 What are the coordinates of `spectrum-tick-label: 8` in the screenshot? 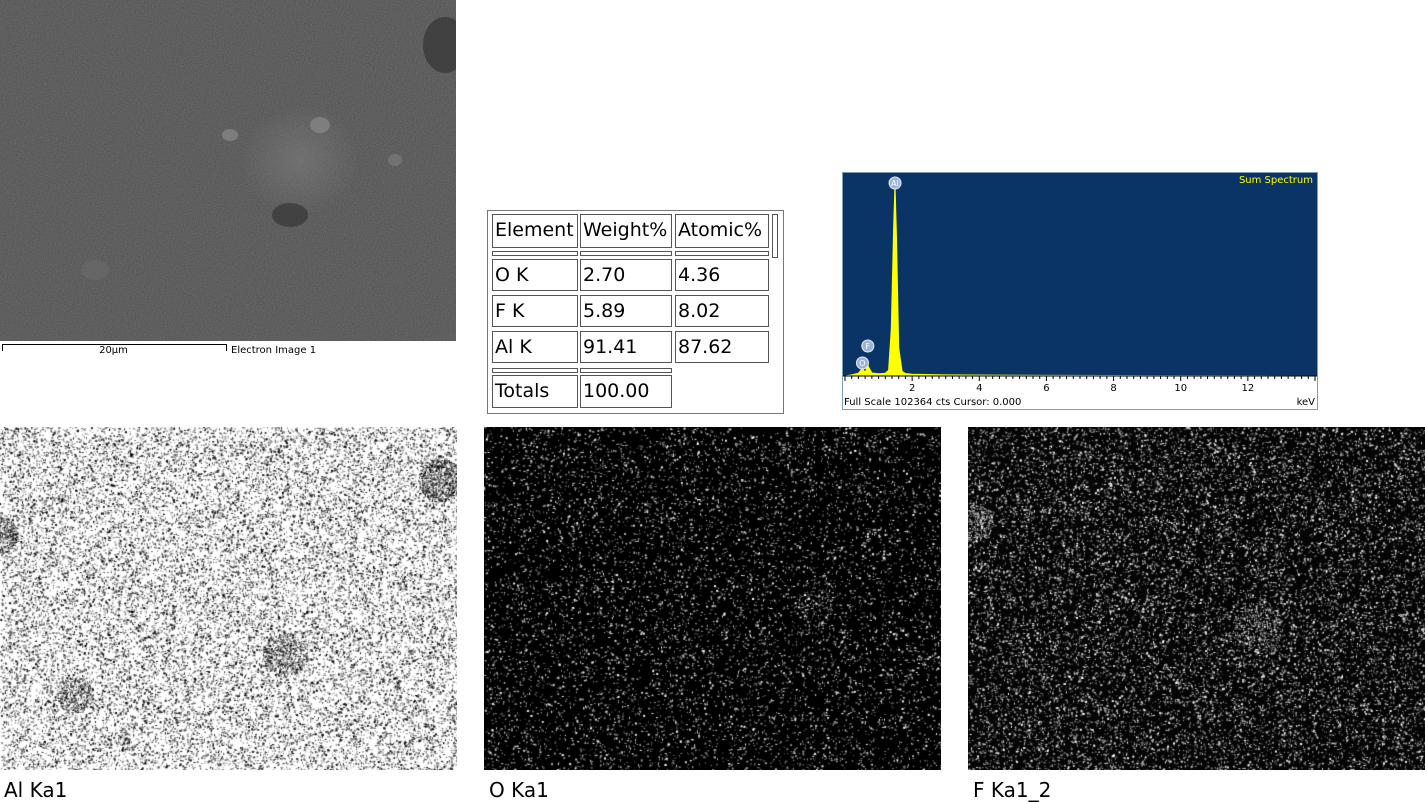 It's located at (1113, 388).